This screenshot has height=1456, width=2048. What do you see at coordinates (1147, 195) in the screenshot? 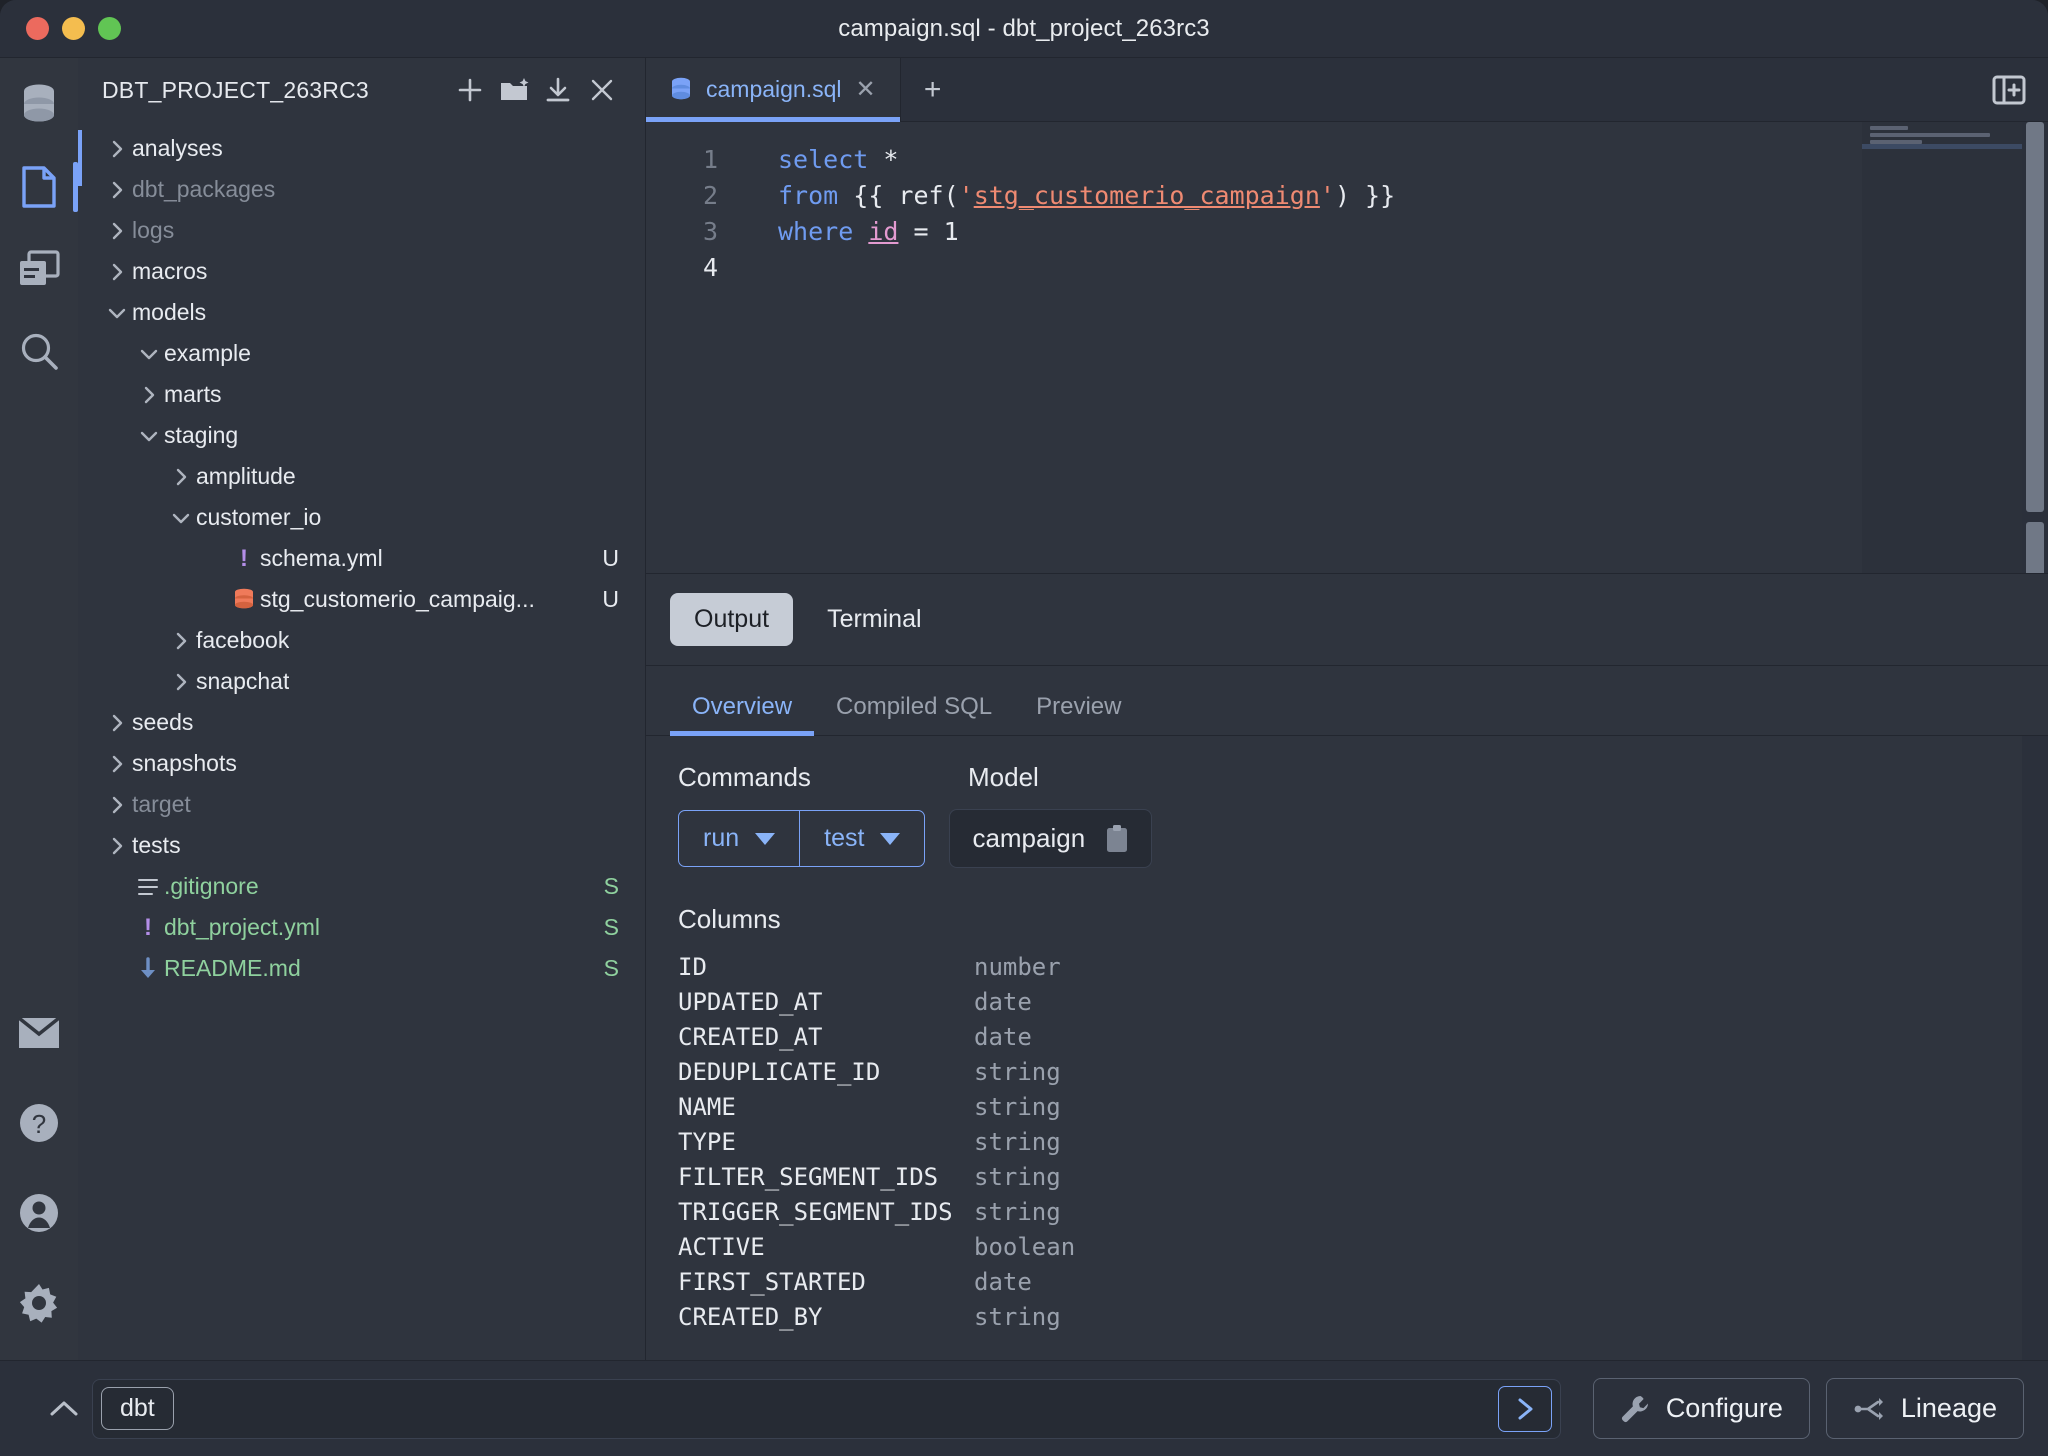
I see `model-ref-link: stg_customerio_campaign` at bounding box center [1147, 195].